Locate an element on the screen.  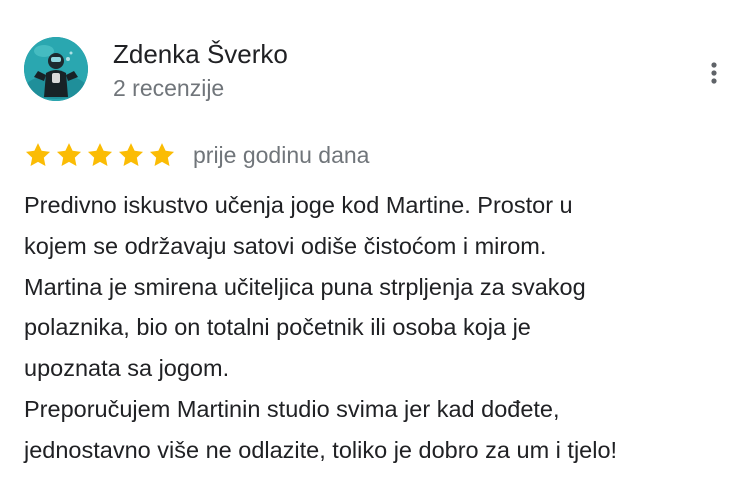
author-avatar is located at coordinates (56, 69).